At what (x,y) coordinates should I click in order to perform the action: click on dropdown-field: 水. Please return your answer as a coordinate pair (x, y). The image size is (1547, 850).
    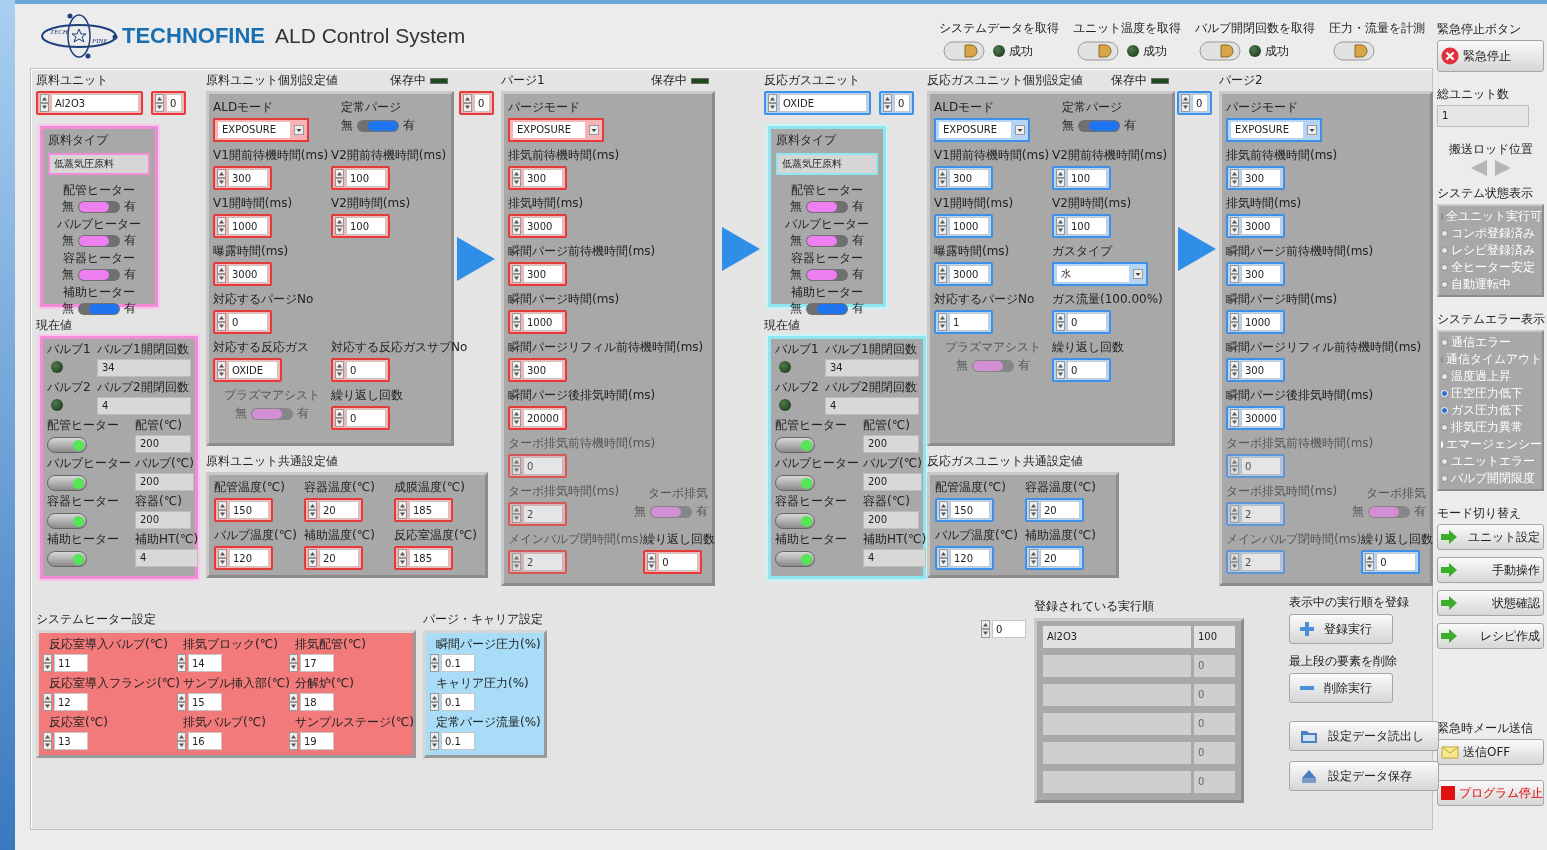
    Looking at the image, I should click on (1100, 274).